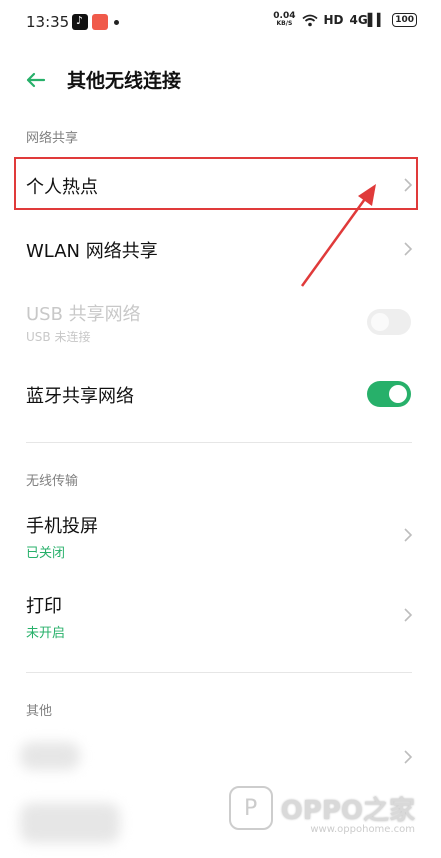 Image resolution: width=441 pixels, height=858 pixels. What do you see at coordinates (36, 80) in the screenshot?
I see `back-arrow-icon` at bounding box center [36, 80].